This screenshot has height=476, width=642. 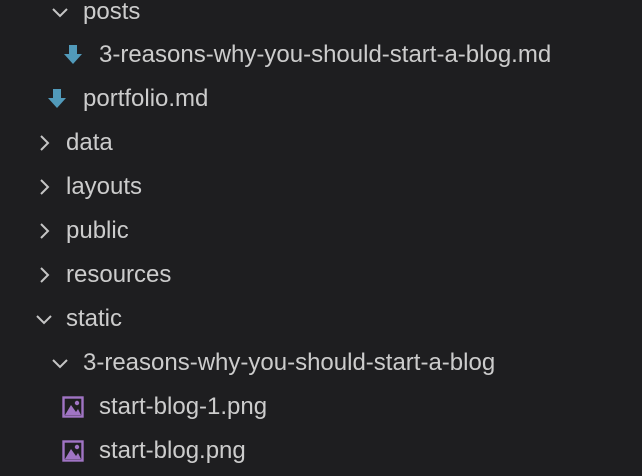 I want to click on tree-item-markdown-file: 3-reasons-why-you-should-start-a-blog.md, so click(x=321, y=55).